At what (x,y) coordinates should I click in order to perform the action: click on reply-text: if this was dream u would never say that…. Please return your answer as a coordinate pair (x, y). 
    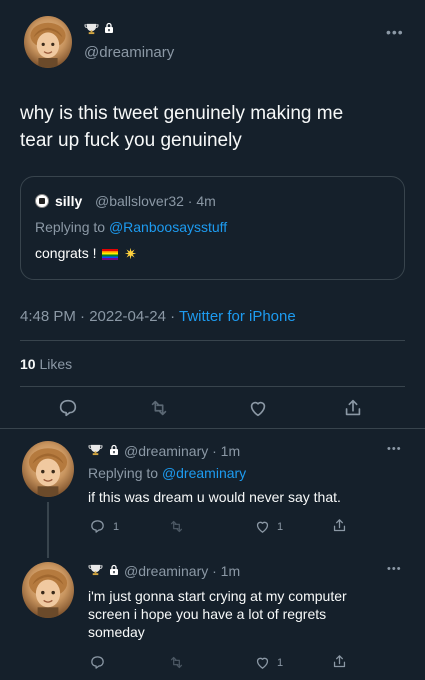
    Looking at the image, I should click on (214, 497).